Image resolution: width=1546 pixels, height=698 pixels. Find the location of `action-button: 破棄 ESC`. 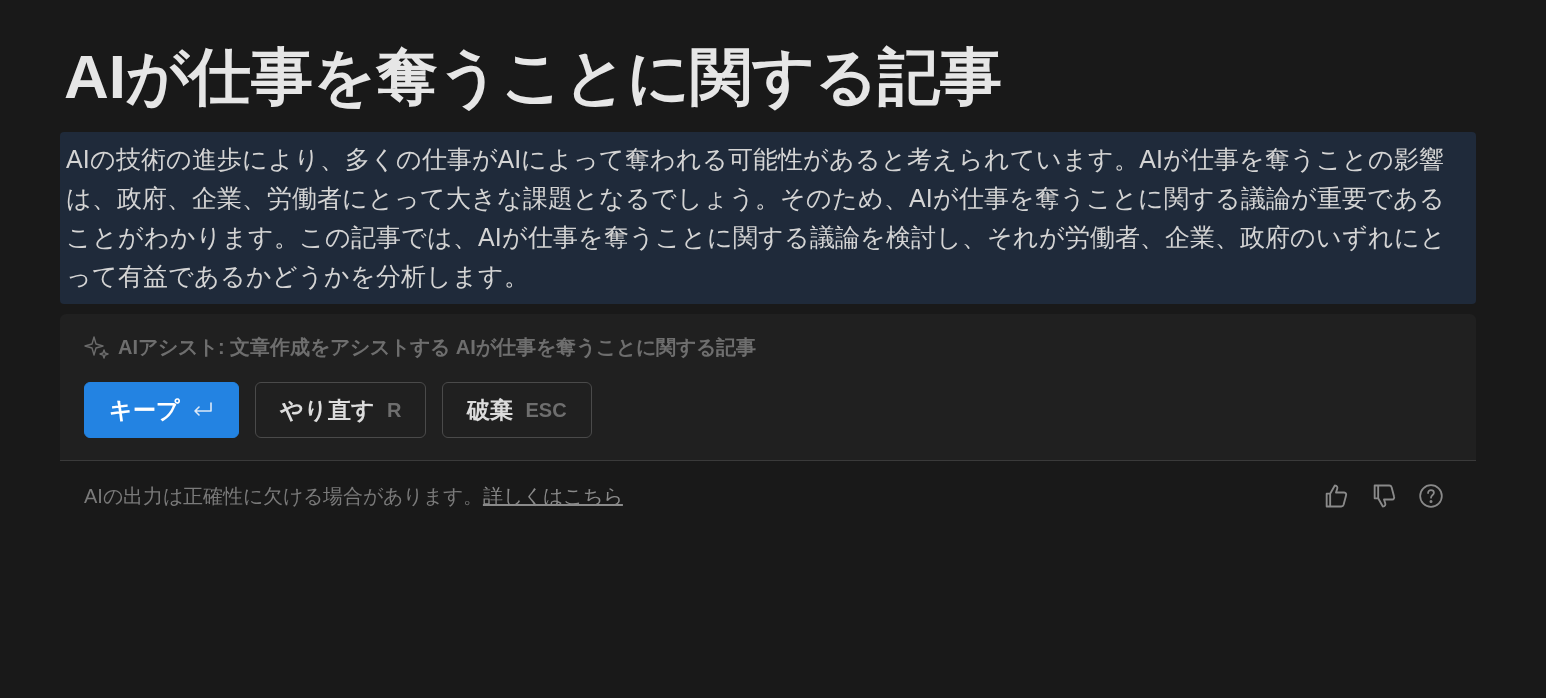

action-button: 破棄 ESC is located at coordinates (517, 410).